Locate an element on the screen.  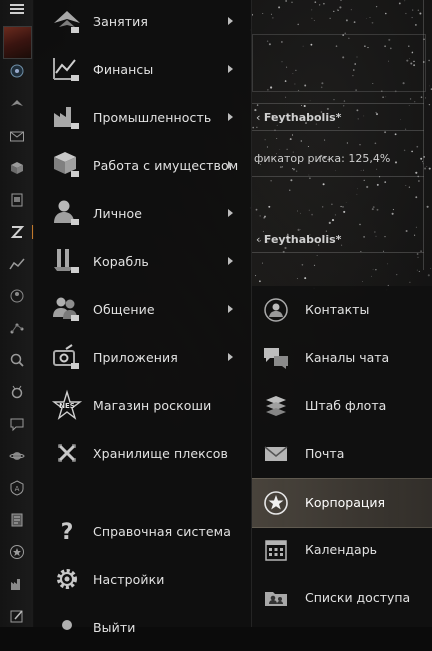
submenu-item-label: Календарь is located at coordinates (341, 549).